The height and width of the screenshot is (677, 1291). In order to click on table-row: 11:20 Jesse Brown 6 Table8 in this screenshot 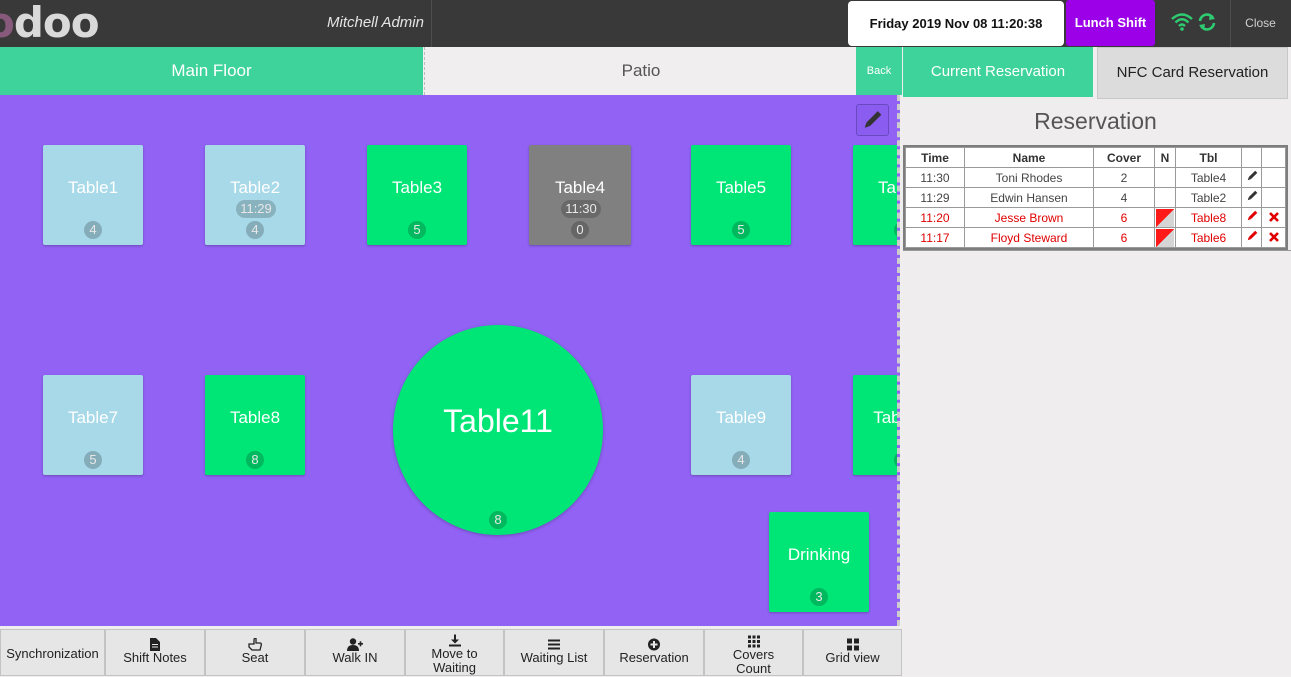, I will do `click(1095, 217)`.